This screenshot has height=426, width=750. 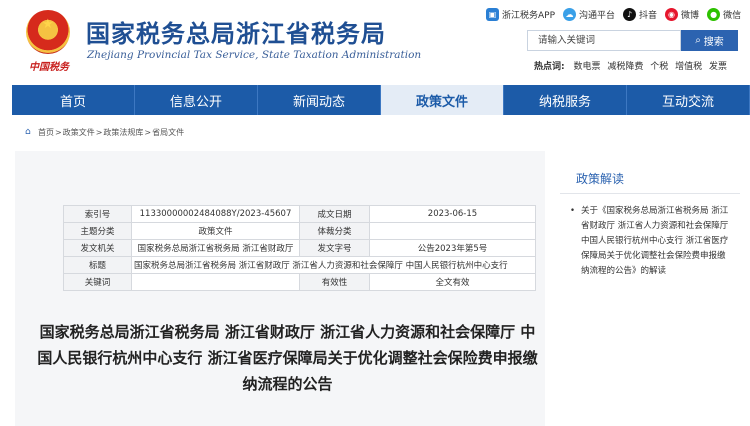 What do you see at coordinates (299, 282) in the screenshot?
I see `table-row: 关键词 有效性 全文有效` at bounding box center [299, 282].